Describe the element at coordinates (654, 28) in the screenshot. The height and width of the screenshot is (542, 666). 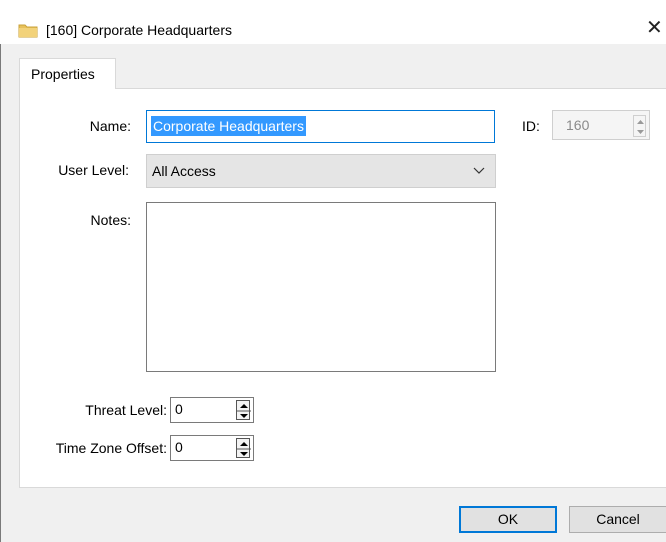
I see `close-icon: ✕` at that location.